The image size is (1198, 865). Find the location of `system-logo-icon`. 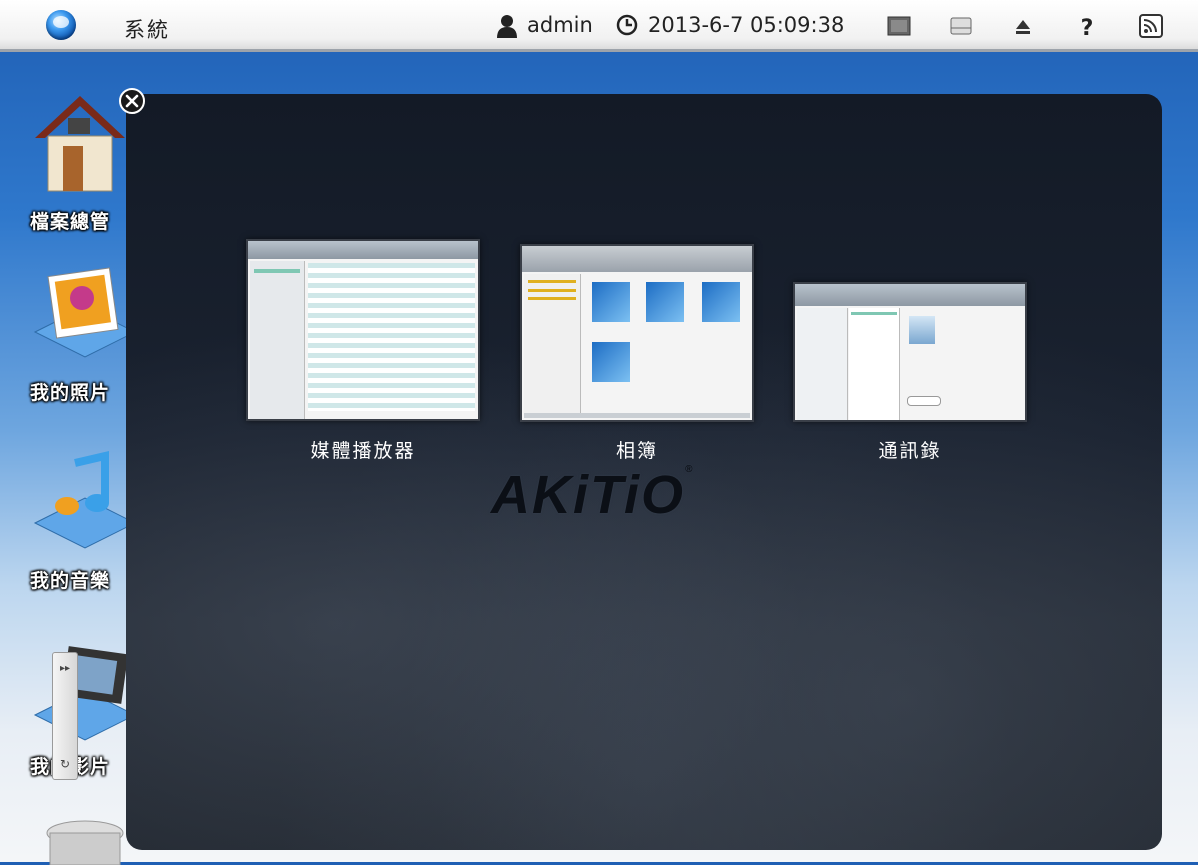

system-logo-icon is located at coordinates (61, 25).